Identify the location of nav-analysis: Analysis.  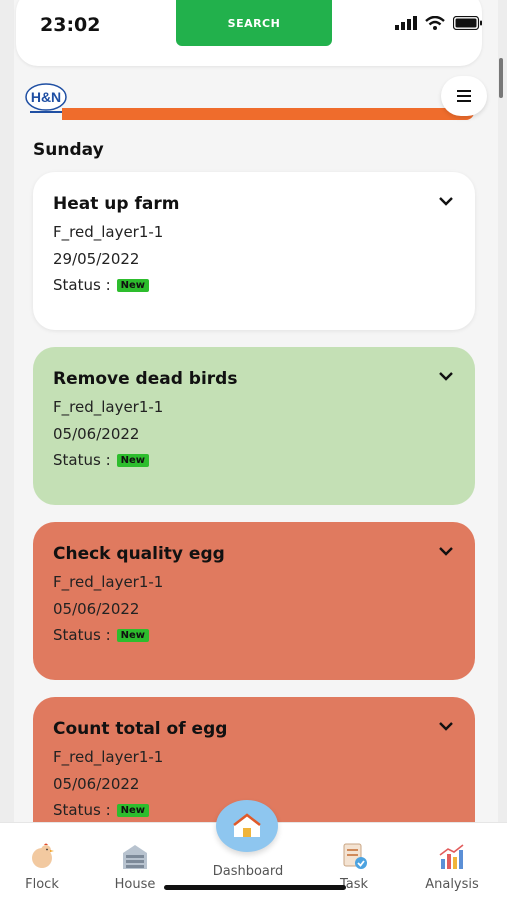
(452, 866).